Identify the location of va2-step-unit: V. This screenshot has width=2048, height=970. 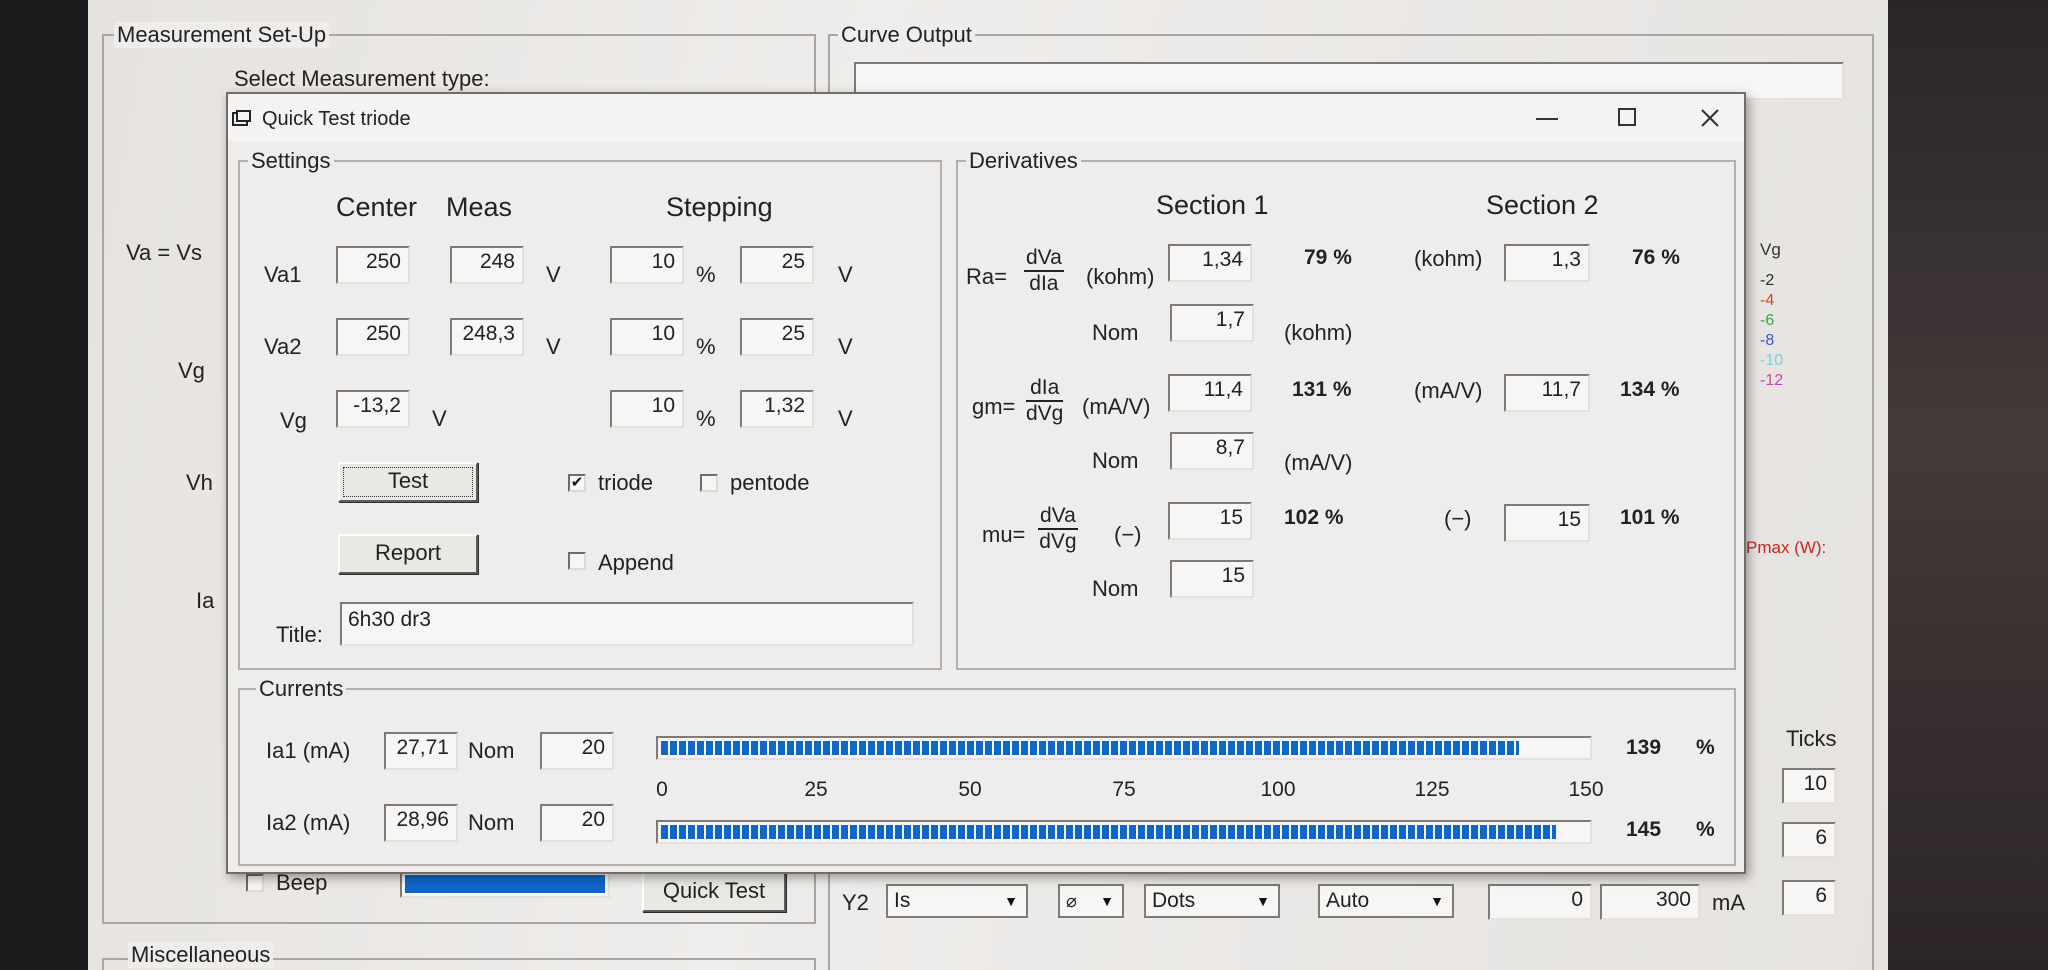
(845, 346).